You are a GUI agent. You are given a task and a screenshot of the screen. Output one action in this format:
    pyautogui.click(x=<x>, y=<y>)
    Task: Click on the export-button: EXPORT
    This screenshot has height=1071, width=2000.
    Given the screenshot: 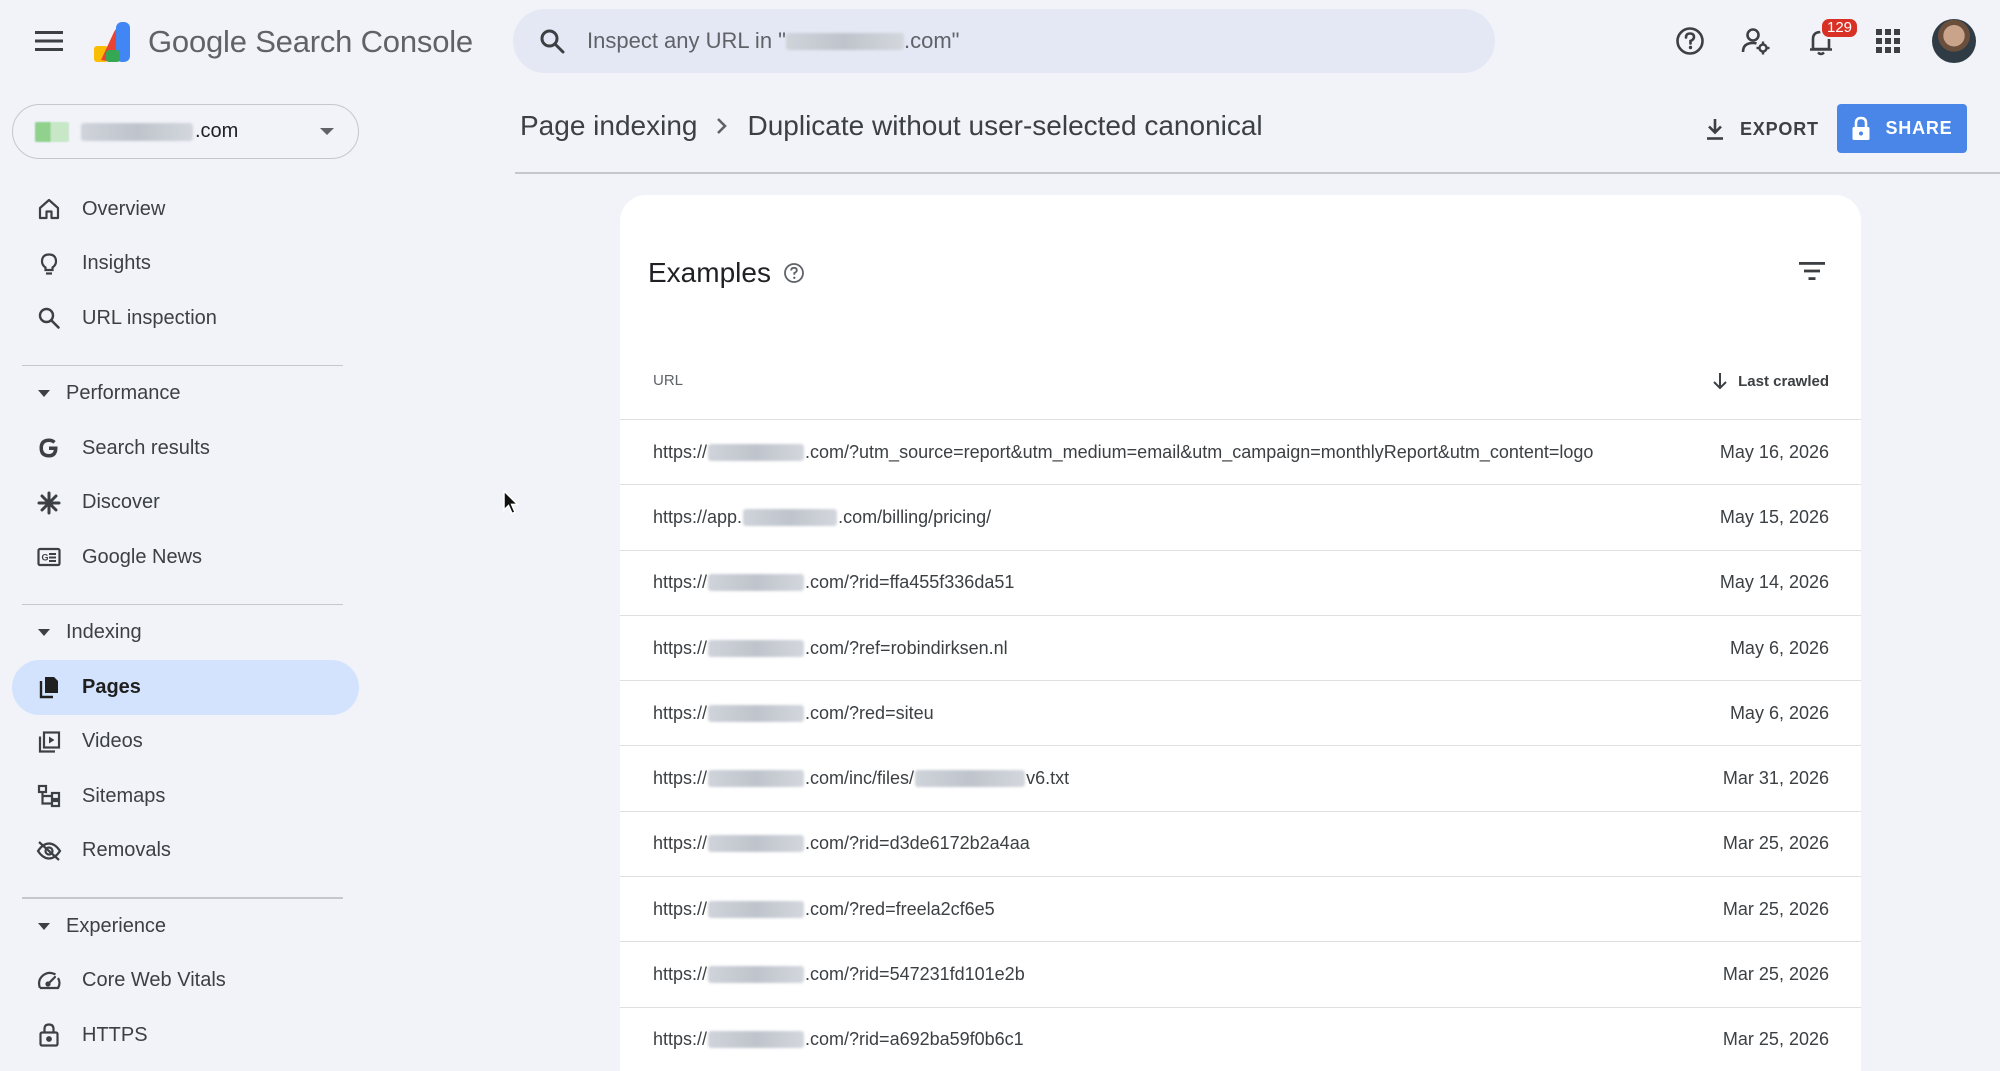 What is the action you would take?
    pyautogui.click(x=1761, y=129)
    